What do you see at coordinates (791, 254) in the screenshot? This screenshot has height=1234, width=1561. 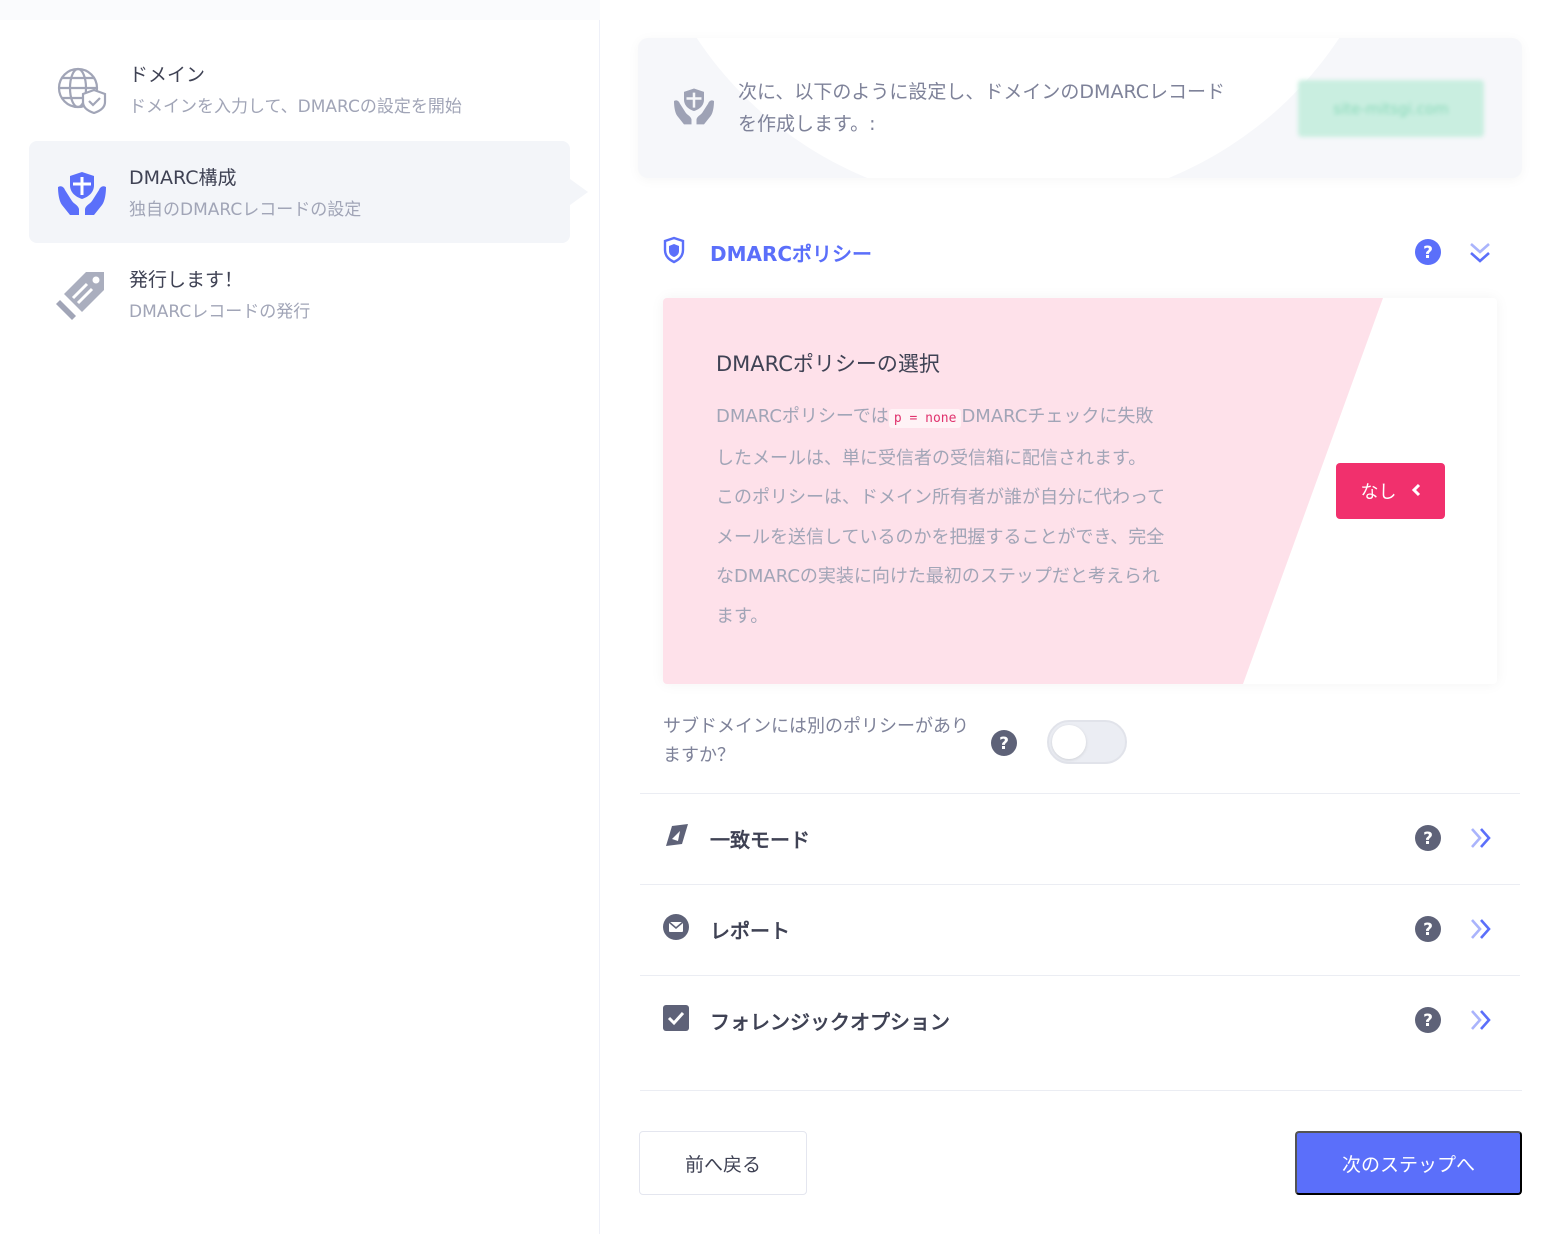 I see `section-title: DMARCポリシー` at bounding box center [791, 254].